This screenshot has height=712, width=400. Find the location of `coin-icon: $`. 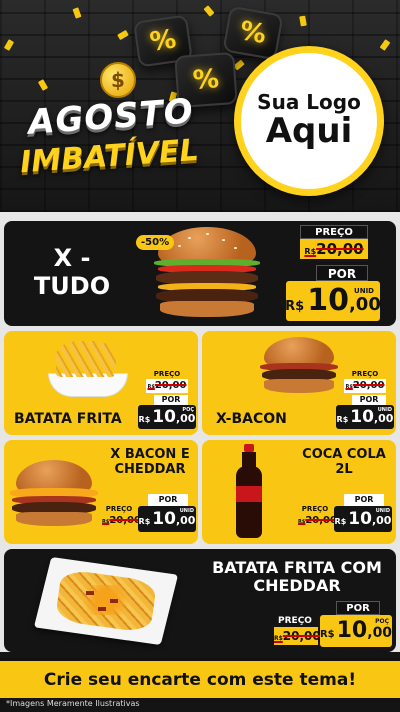

coin-icon: $ is located at coordinates (118, 80).